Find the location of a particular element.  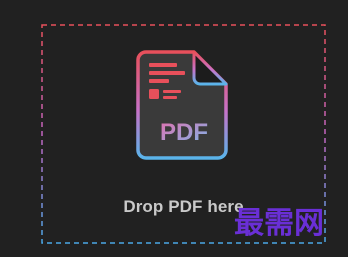

pdf-file-icon: PDF is located at coordinates (182, 105).